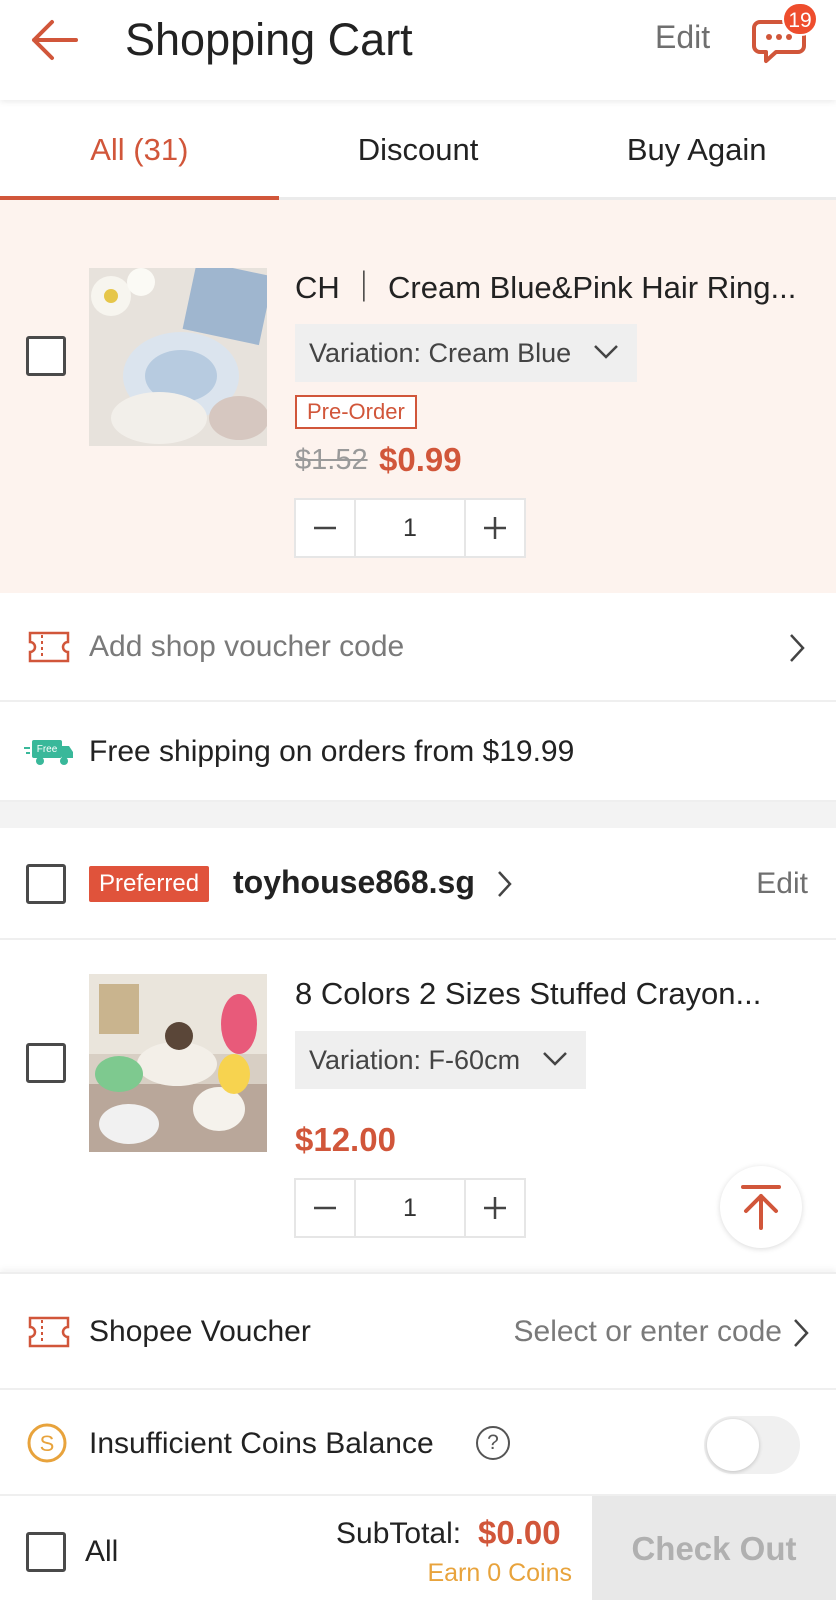 This screenshot has width=836, height=1600. I want to click on shop-edit-button: Edit, so click(782, 884).